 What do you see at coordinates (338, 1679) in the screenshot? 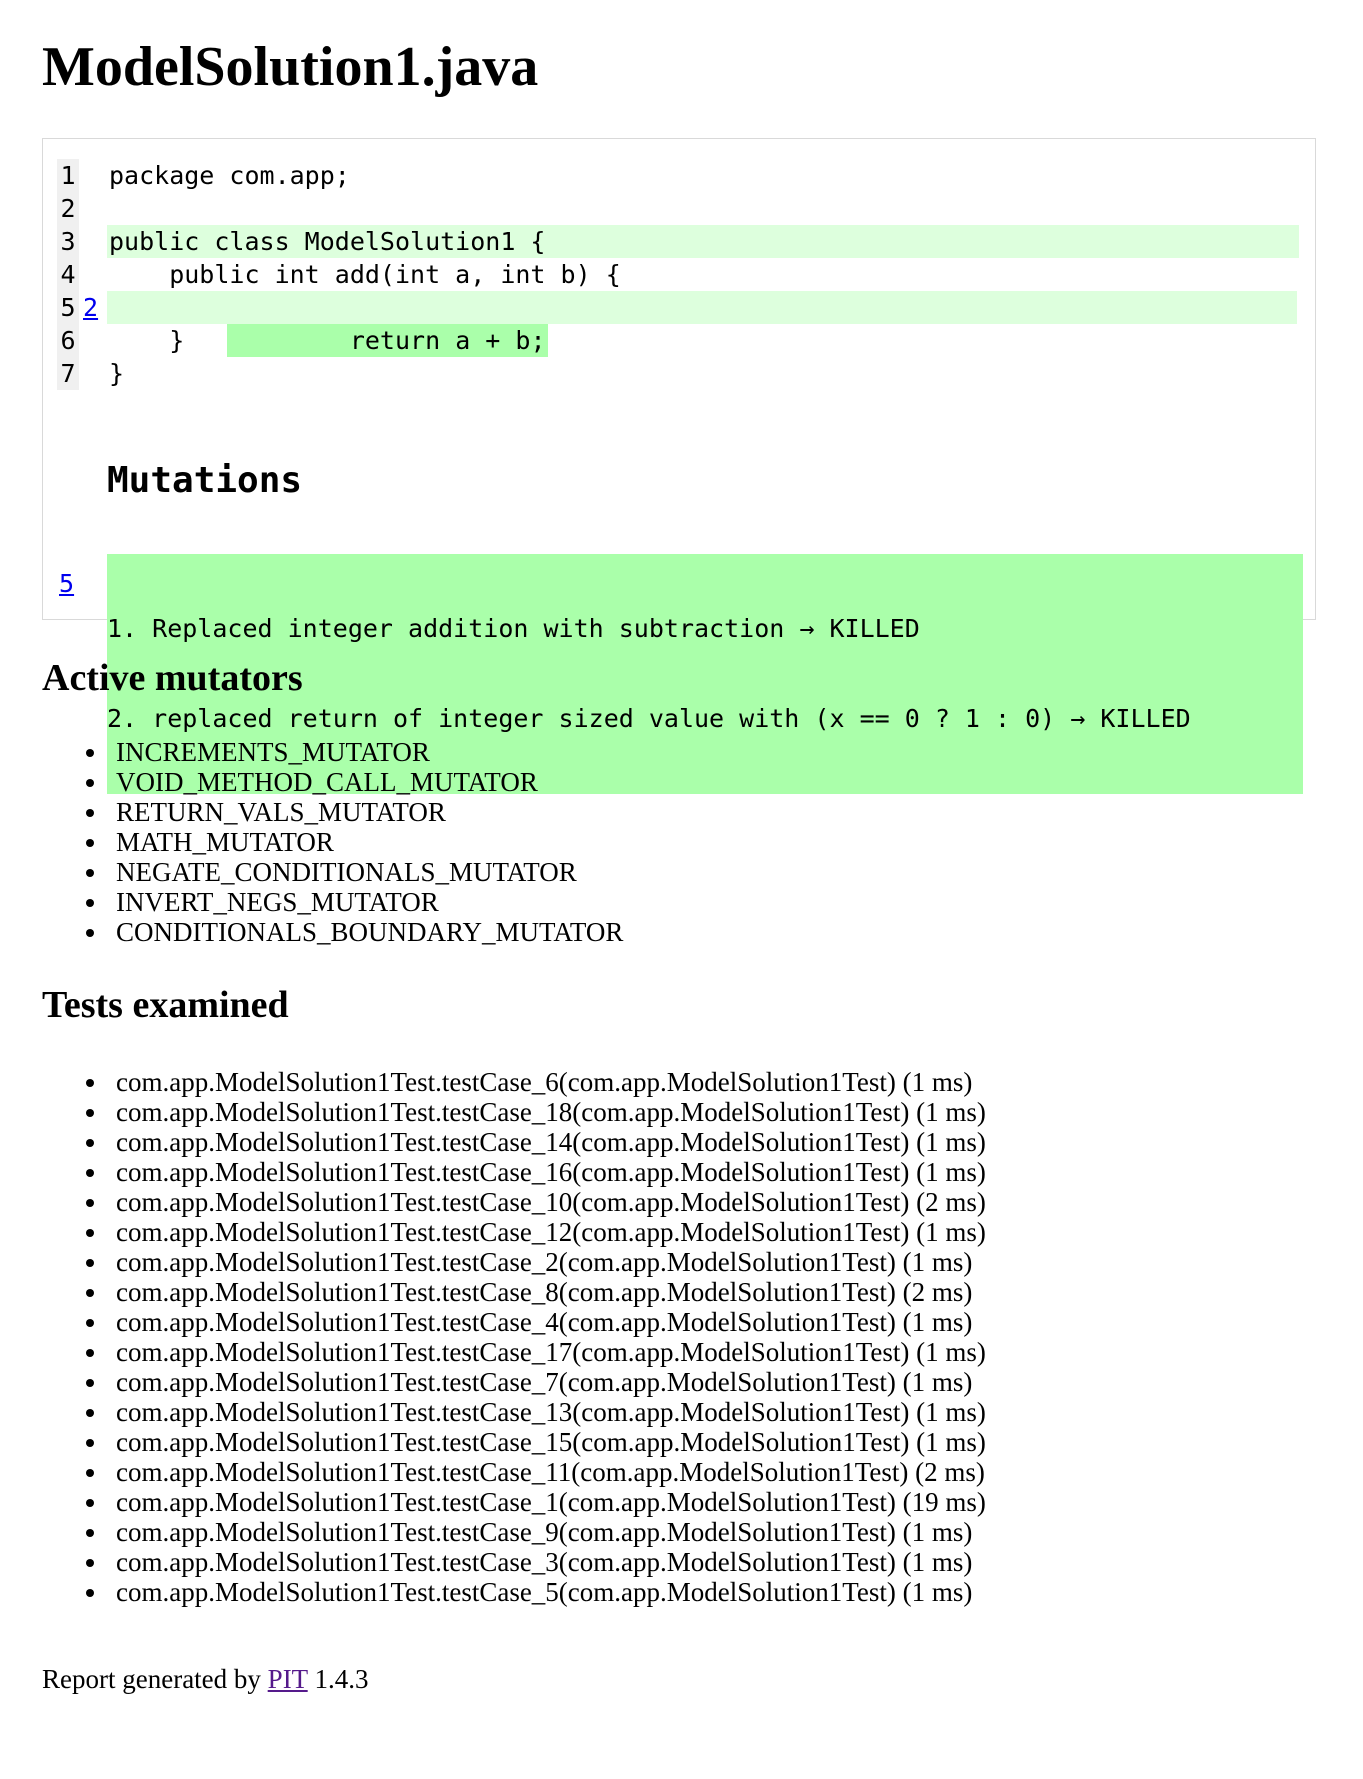
I see `pit-version: 1.4.3` at bounding box center [338, 1679].